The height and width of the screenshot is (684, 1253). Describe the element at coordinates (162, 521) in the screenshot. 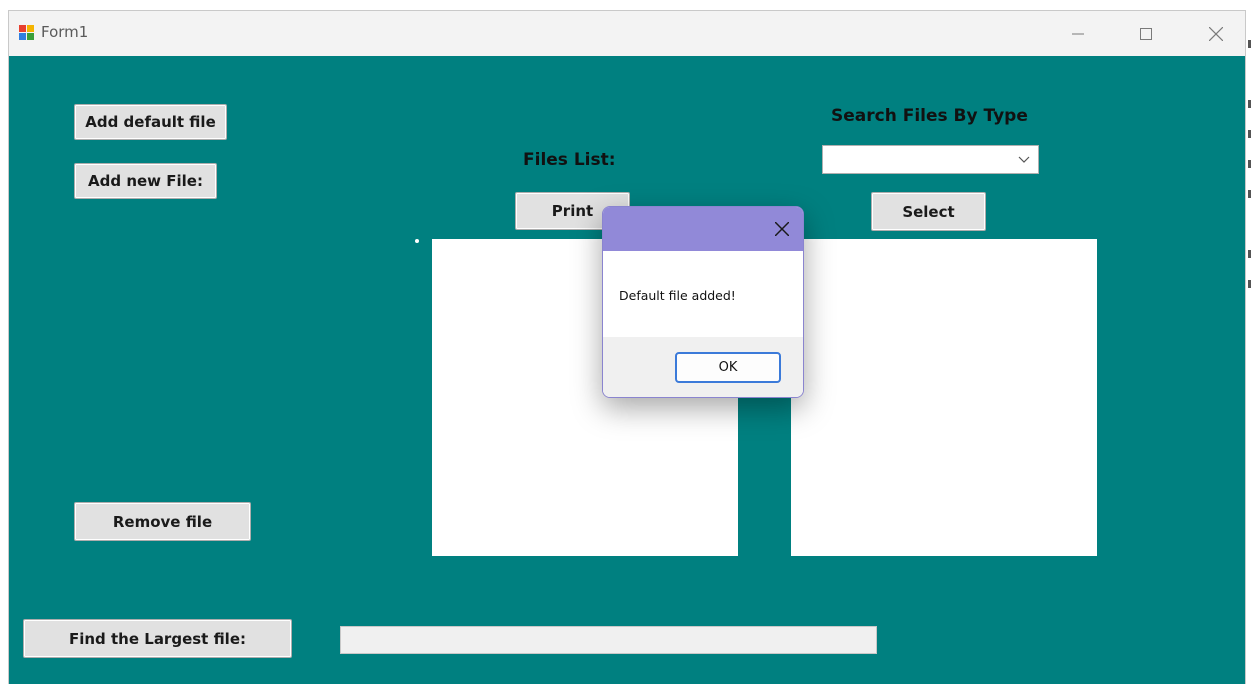

I see `remove-file-button: Remove file` at that location.